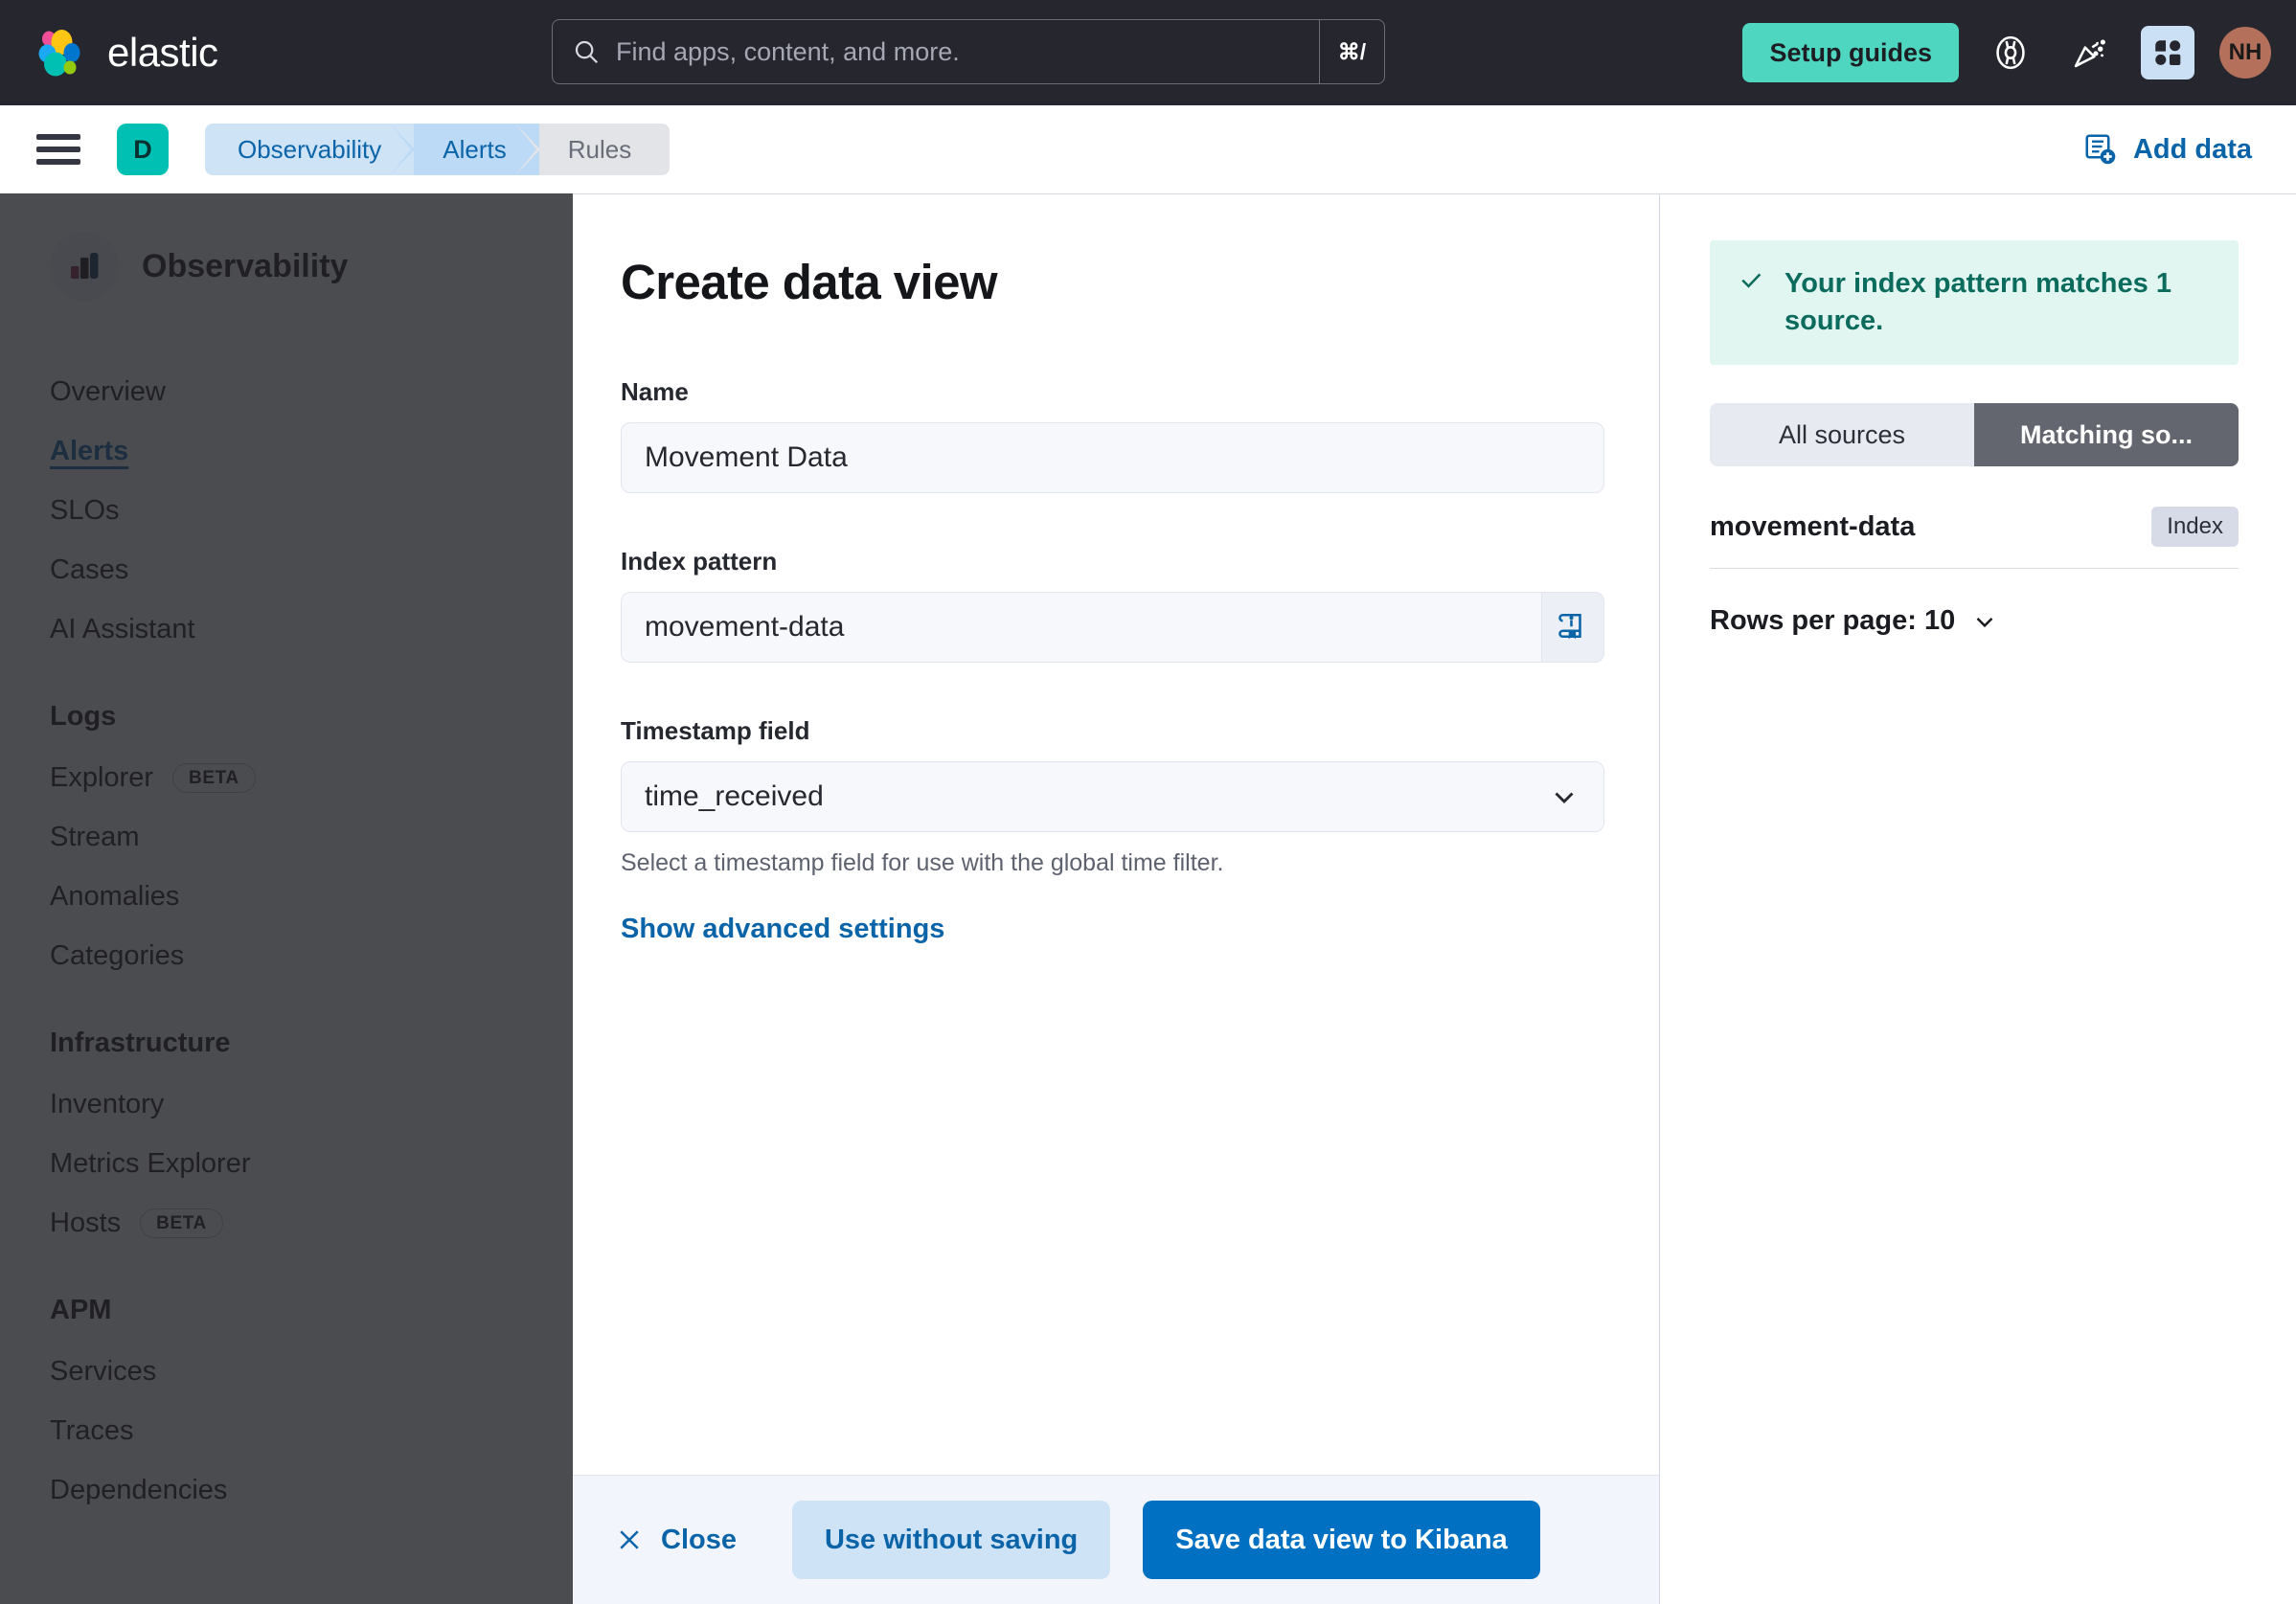 The height and width of the screenshot is (1604, 2296). I want to click on apps-grid-icon, so click(2167, 53).